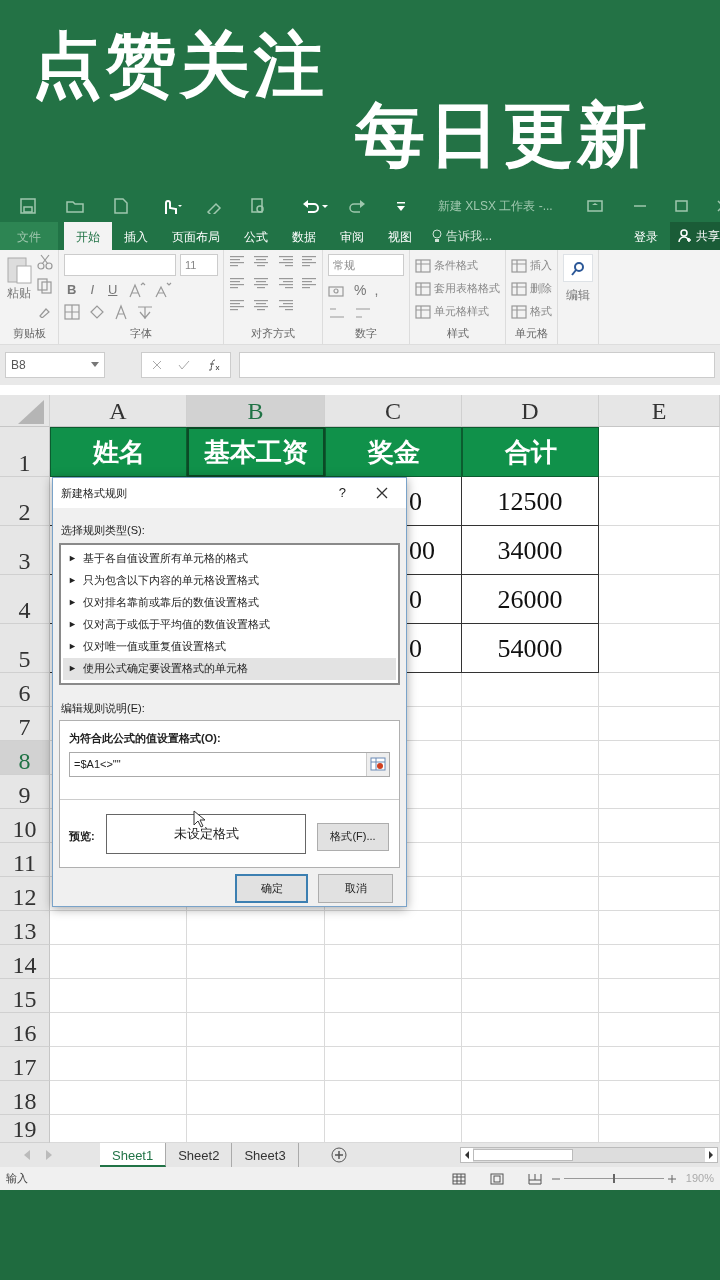 This screenshot has width=720, height=1280. I want to click on decrease-decimal-icon, so click(363, 313).